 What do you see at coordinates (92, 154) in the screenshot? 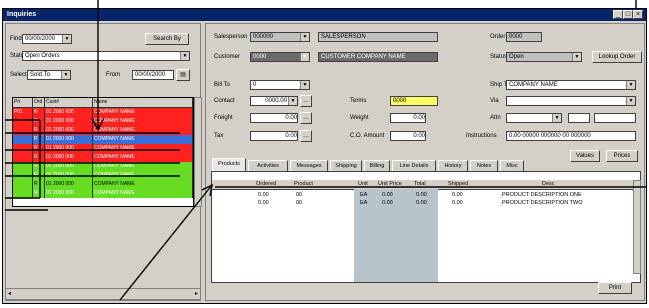
I see `annotation-guide-lines` at bounding box center [92, 154].